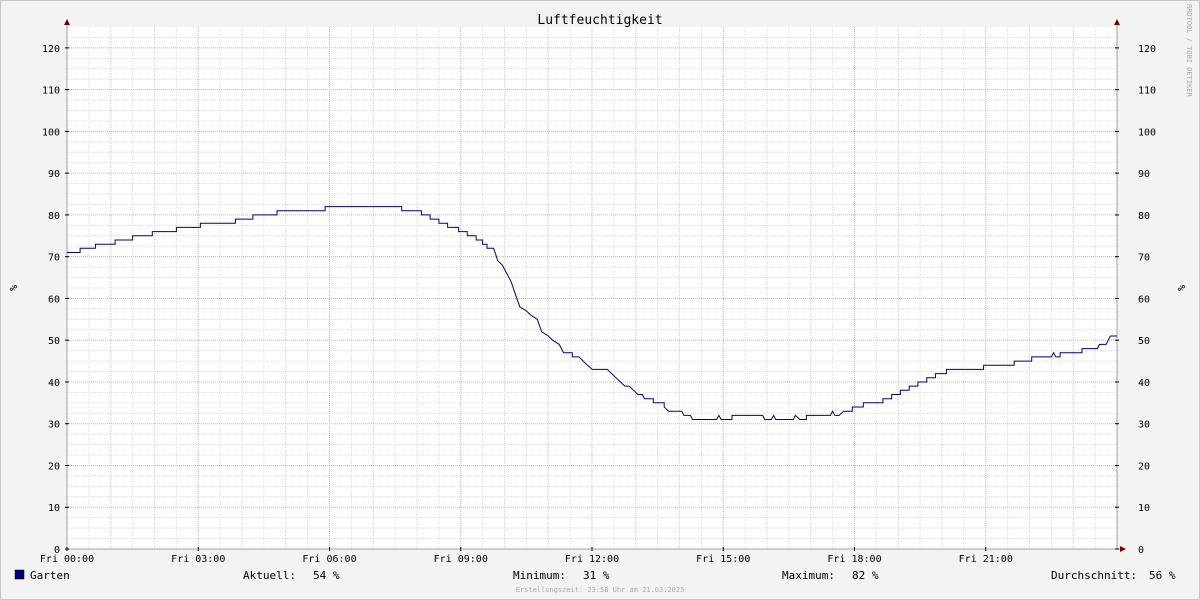 The height and width of the screenshot is (600, 1200). Describe the element at coordinates (596, 575) in the screenshot. I see `legend-min-value: 31 %` at that location.